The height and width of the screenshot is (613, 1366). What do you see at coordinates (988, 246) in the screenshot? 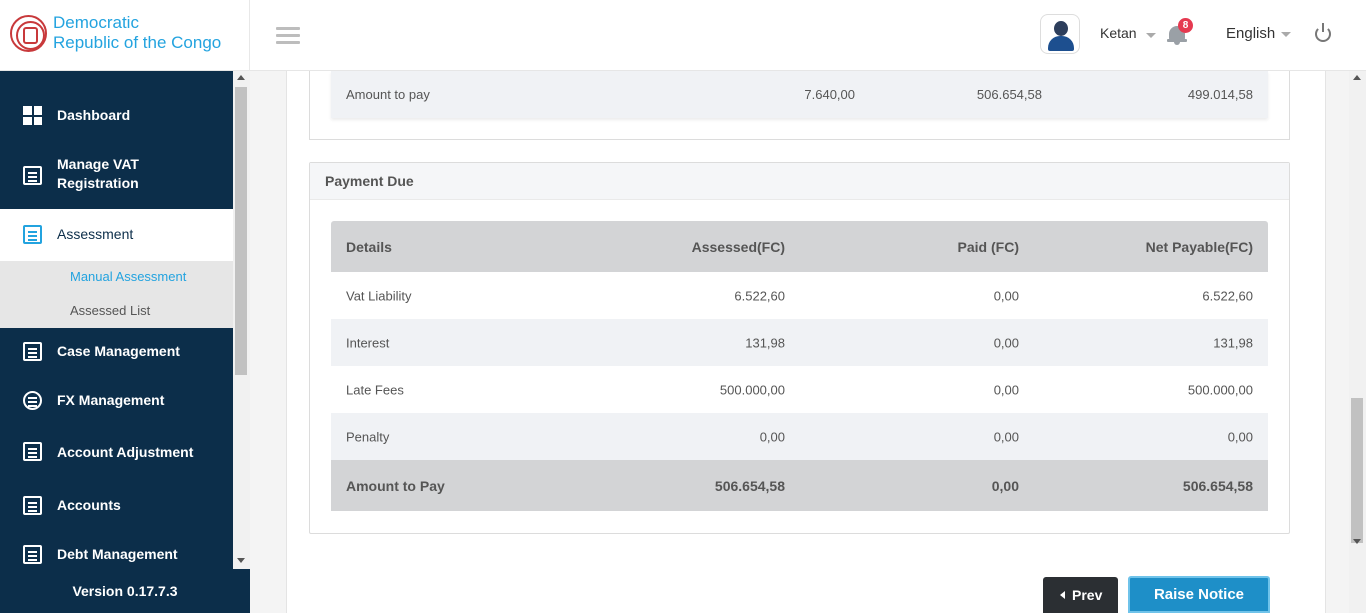
I see `column-header-paid: Paid (FC)` at bounding box center [988, 246].